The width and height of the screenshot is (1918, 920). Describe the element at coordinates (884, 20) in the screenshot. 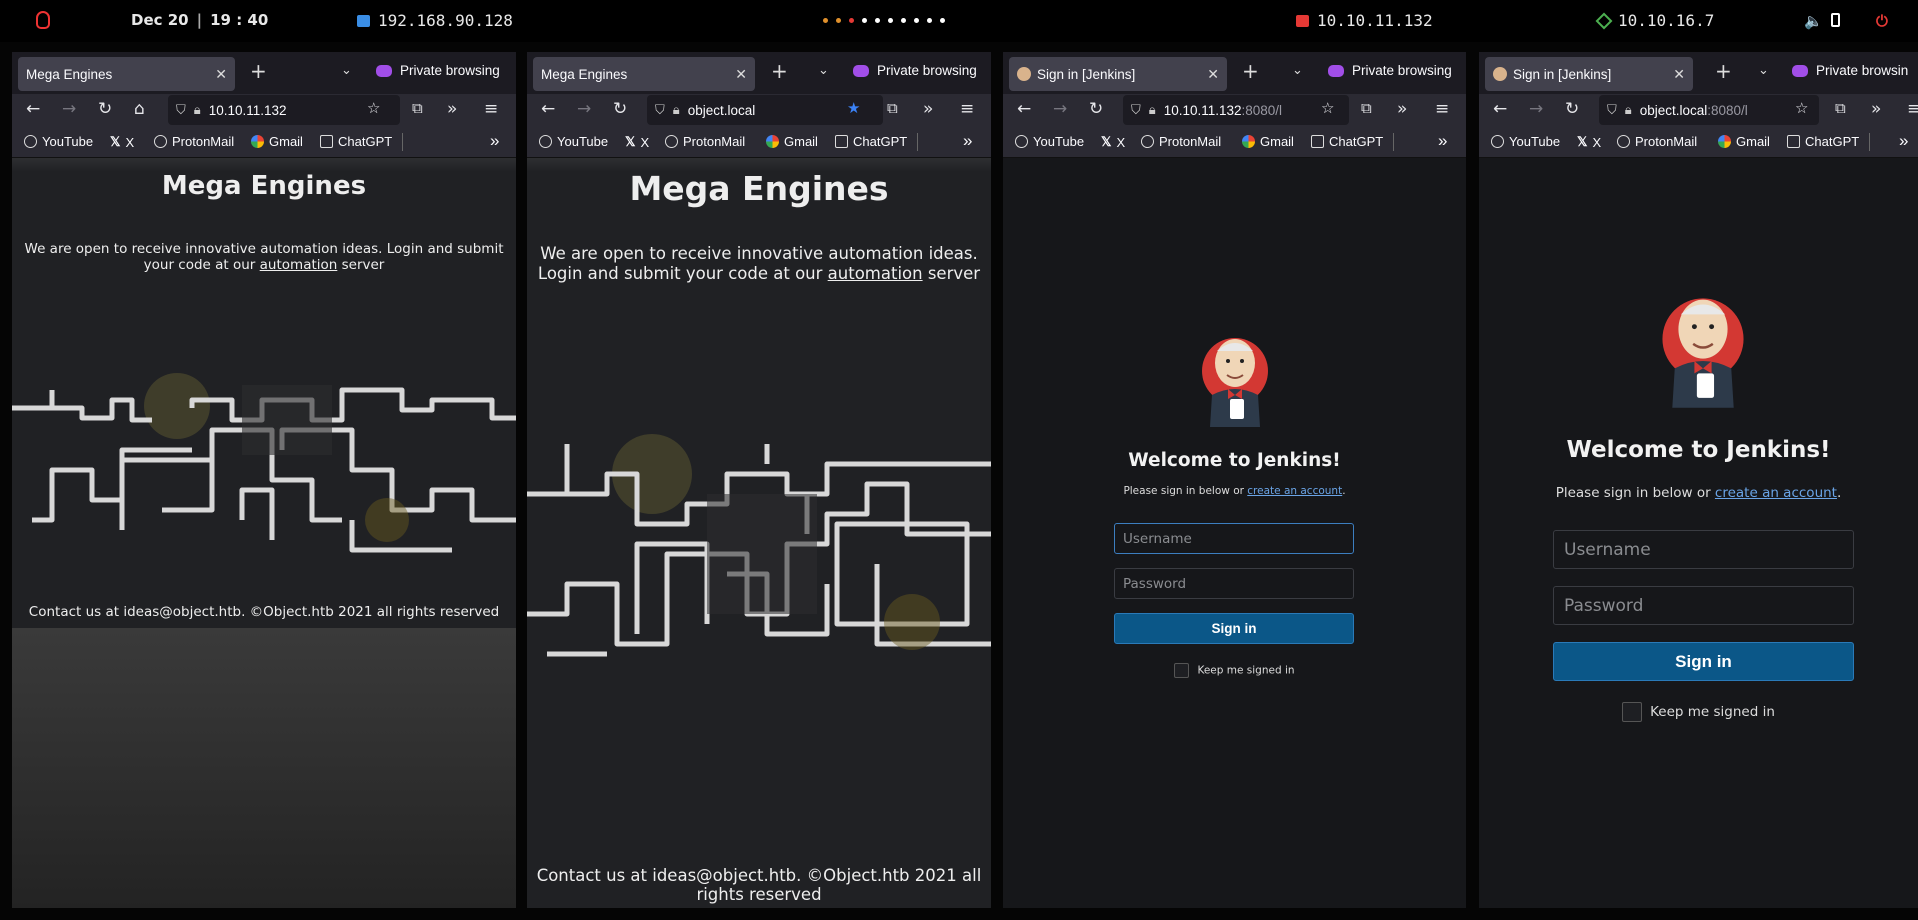

I see `workspace-switcher` at that location.